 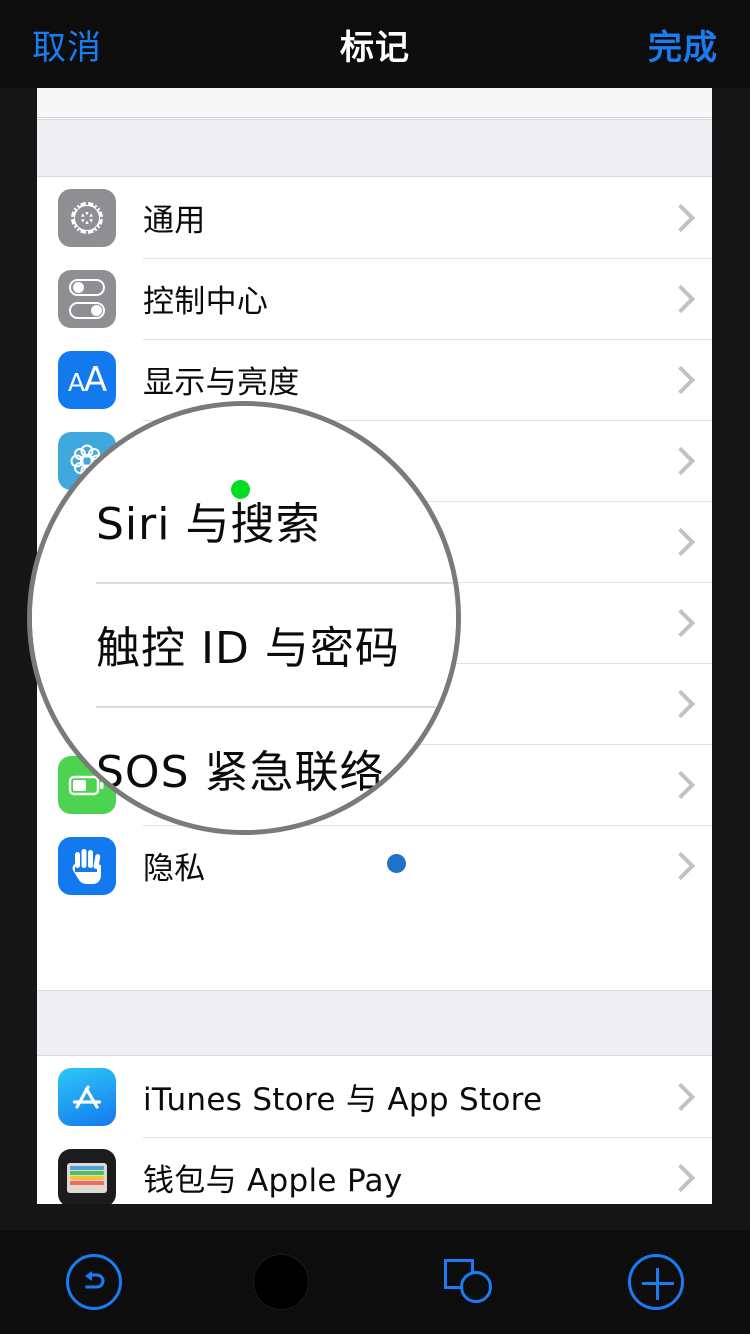 I want to click on markup-toolbar, so click(x=375, y=1282).